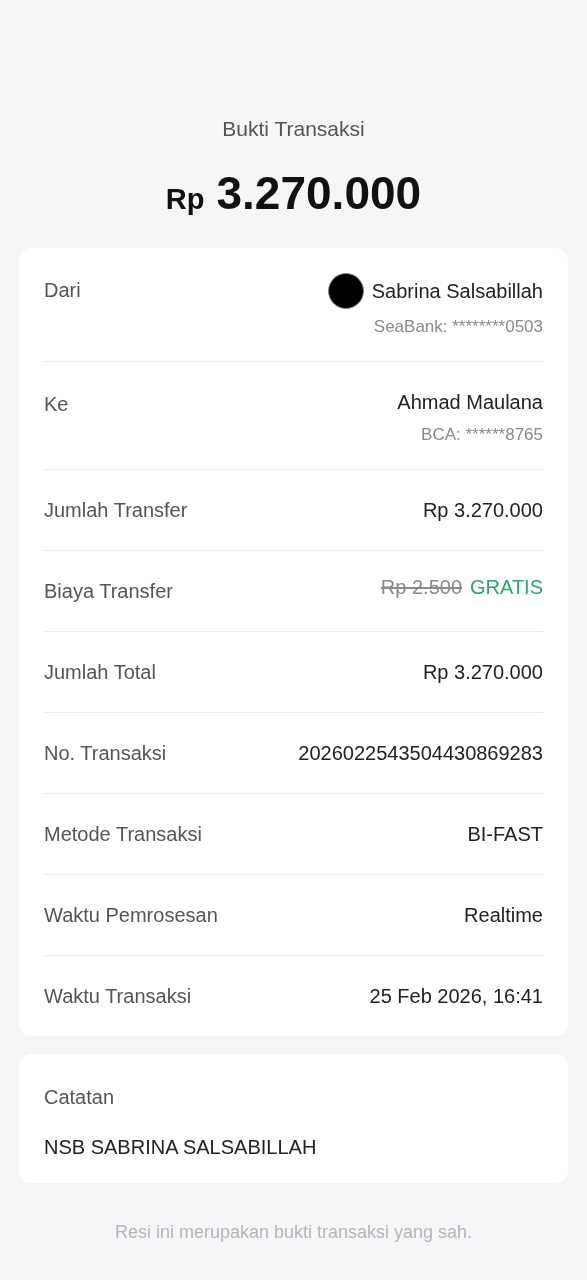 This screenshot has height=1280, width=587. Describe the element at coordinates (131, 915) in the screenshot. I see `detail-label: Waktu Pemrosesan` at that location.